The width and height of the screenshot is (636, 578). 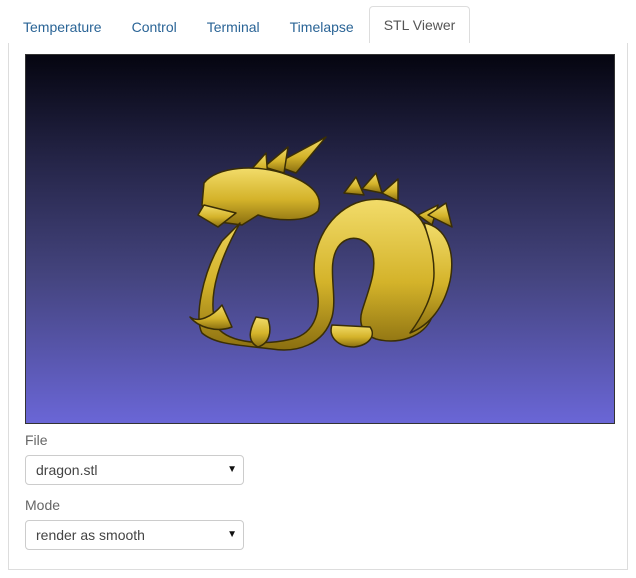 I want to click on file-select-value: dragon.stl, so click(x=67, y=470).